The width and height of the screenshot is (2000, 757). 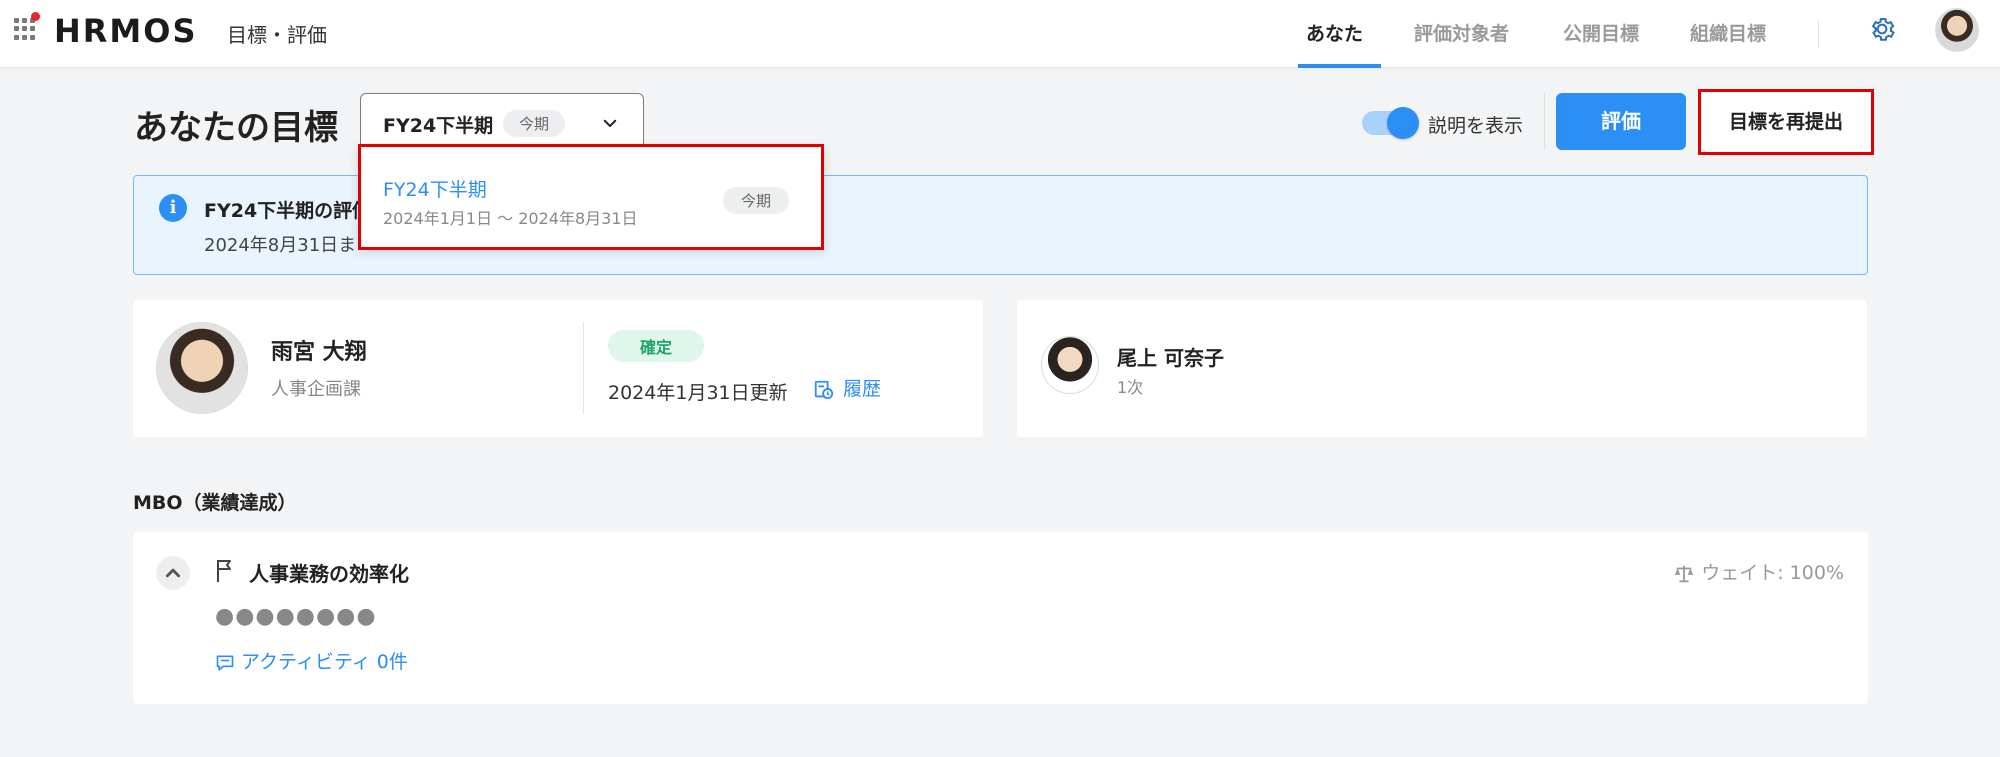 What do you see at coordinates (1476, 126) in the screenshot?
I see `toggle-label: 説明を表示` at bounding box center [1476, 126].